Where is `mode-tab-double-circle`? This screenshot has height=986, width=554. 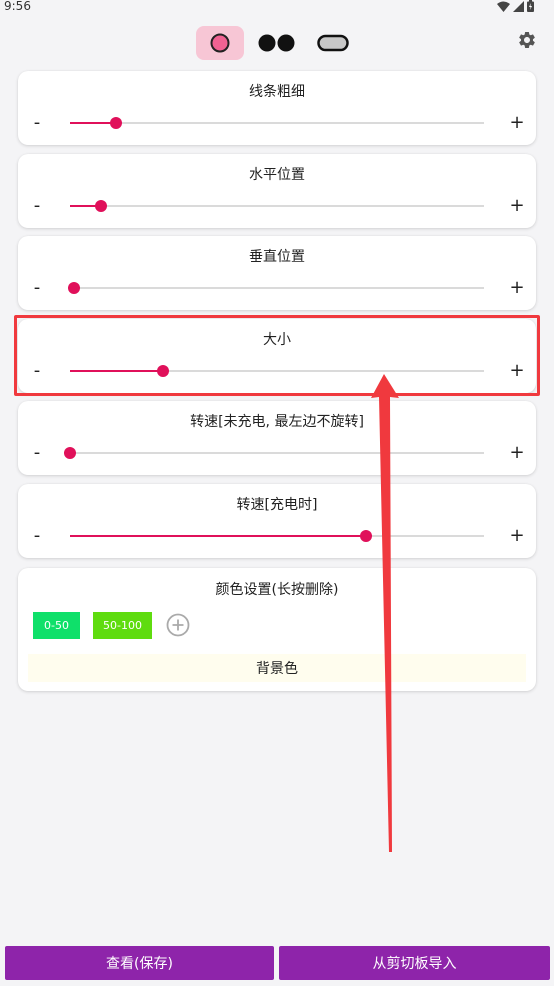 mode-tab-double-circle is located at coordinates (277, 43).